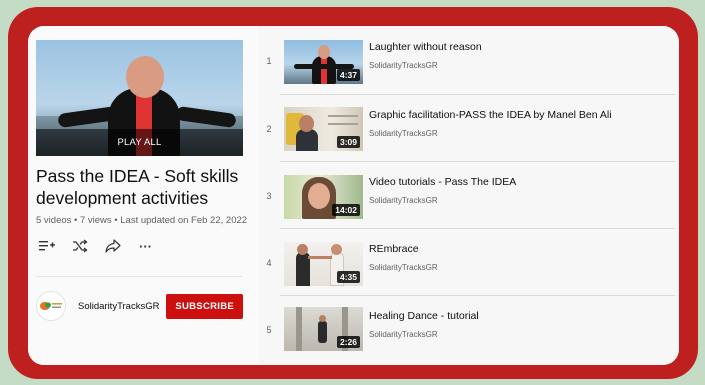 The image size is (705, 385). What do you see at coordinates (269, 330) in the screenshot?
I see `video-index: 5` at bounding box center [269, 330].